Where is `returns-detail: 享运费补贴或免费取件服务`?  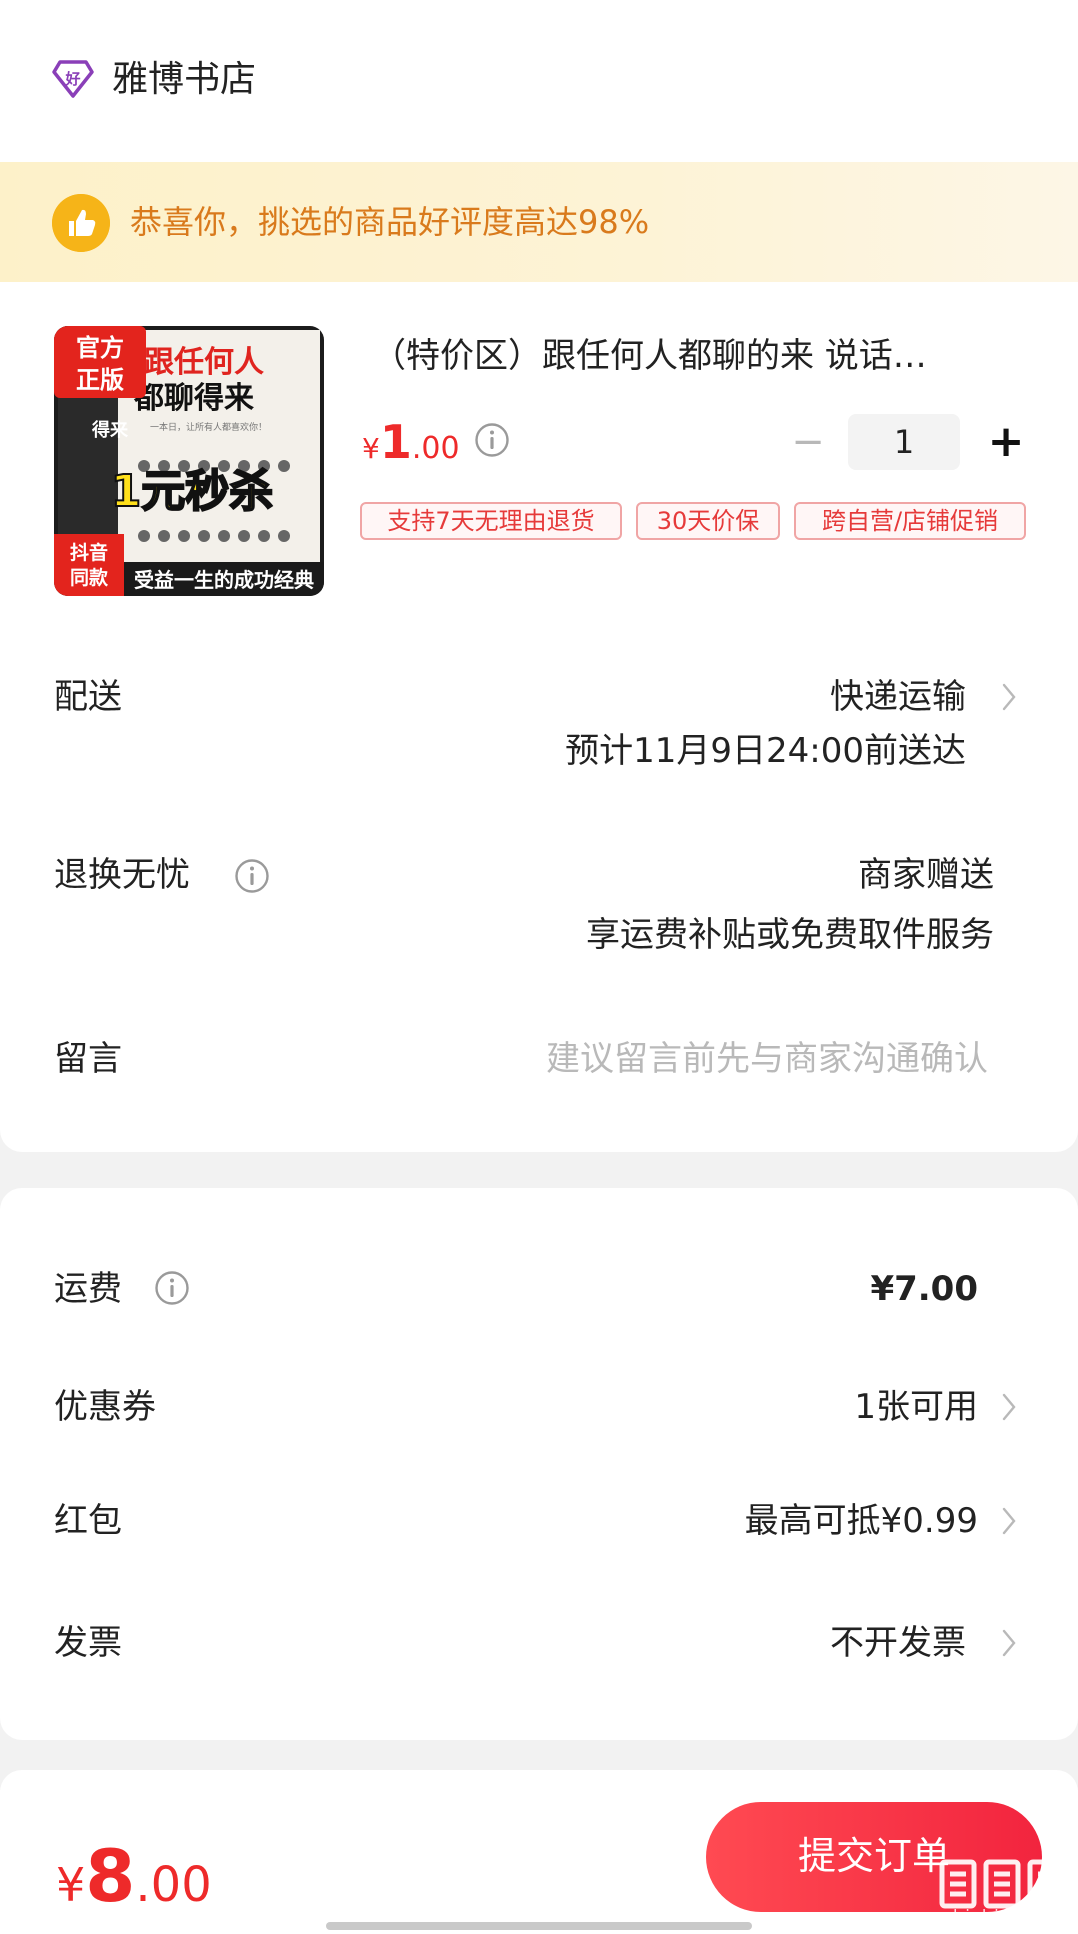
returns-detail: 享运费补贴或免费取件服务 is located at coordinates (790, 935).